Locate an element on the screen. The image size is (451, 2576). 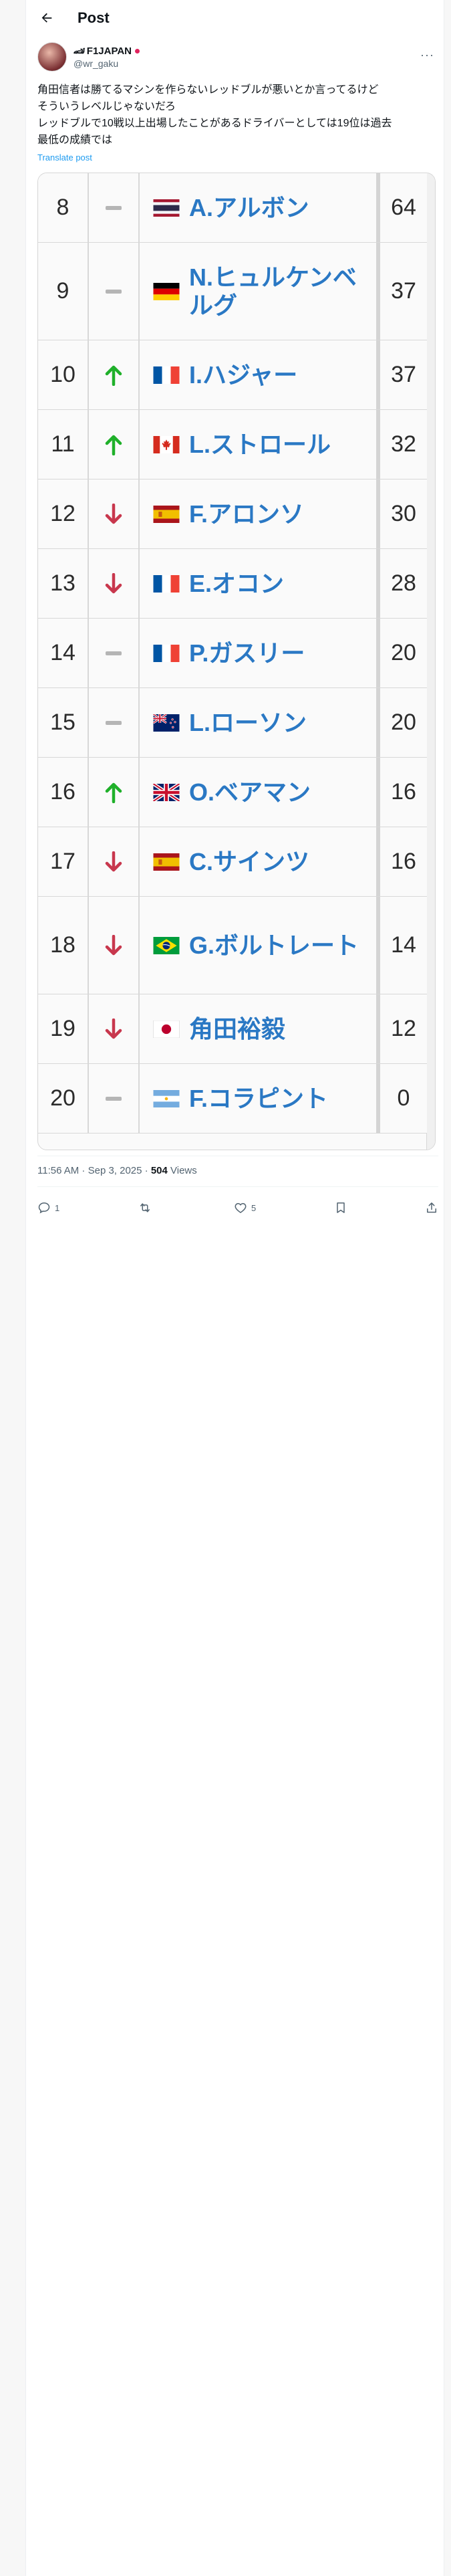
bookmark-icon is located at coordinates (340, 1207).